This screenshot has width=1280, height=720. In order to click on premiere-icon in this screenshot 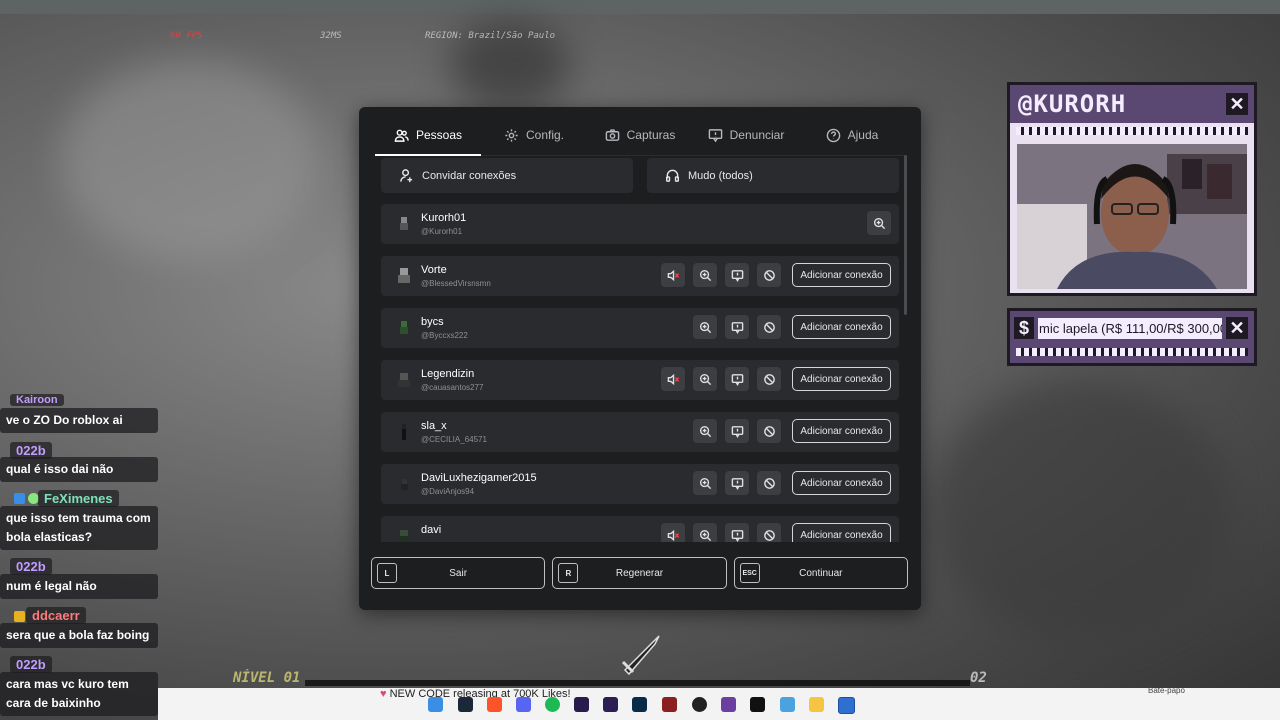, I will do `click(581, 704)`.